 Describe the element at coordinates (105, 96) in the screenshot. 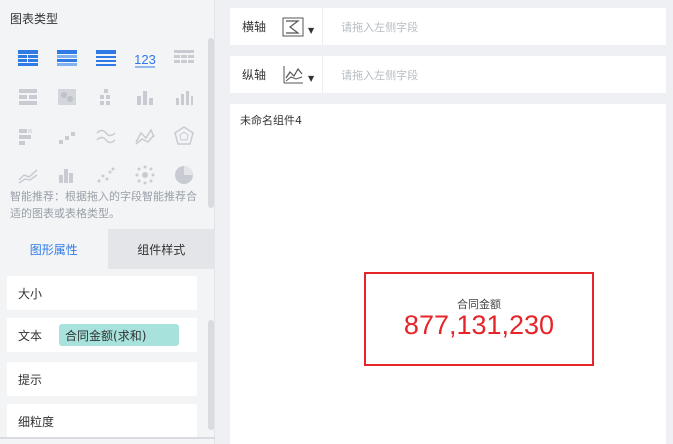

I see `dot-column-icon` at that location.